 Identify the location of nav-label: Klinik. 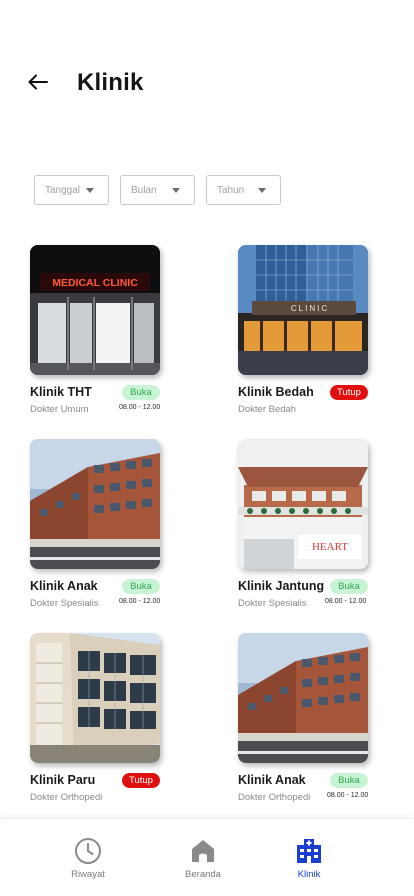
(309, 874).